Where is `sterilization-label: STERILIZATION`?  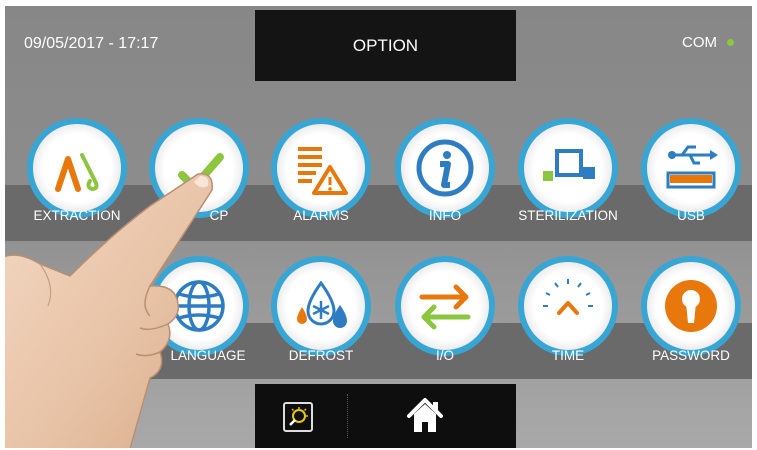
sterilization-label: STERILIZATION is located at coordinates (568, 215).